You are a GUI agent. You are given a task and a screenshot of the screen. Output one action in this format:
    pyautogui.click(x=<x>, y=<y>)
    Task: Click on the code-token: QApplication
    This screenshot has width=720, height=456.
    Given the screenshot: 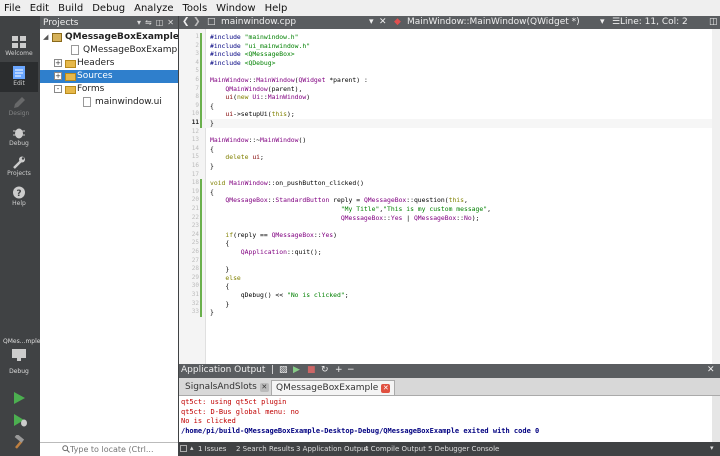 What is the action you would take?
    pyautogui.click(x=263, y=252)
    